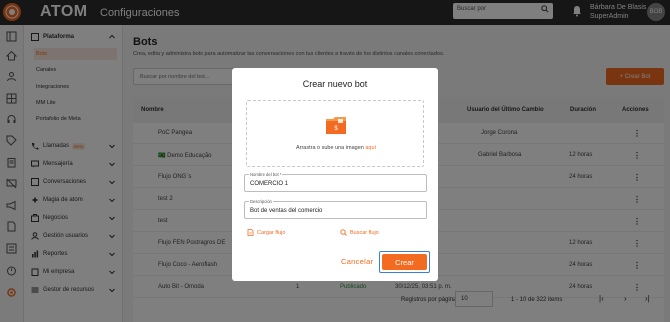 This screenshot has width=670, height=322. I want to click on cancel-button: Cancelar, so click(357, 261).